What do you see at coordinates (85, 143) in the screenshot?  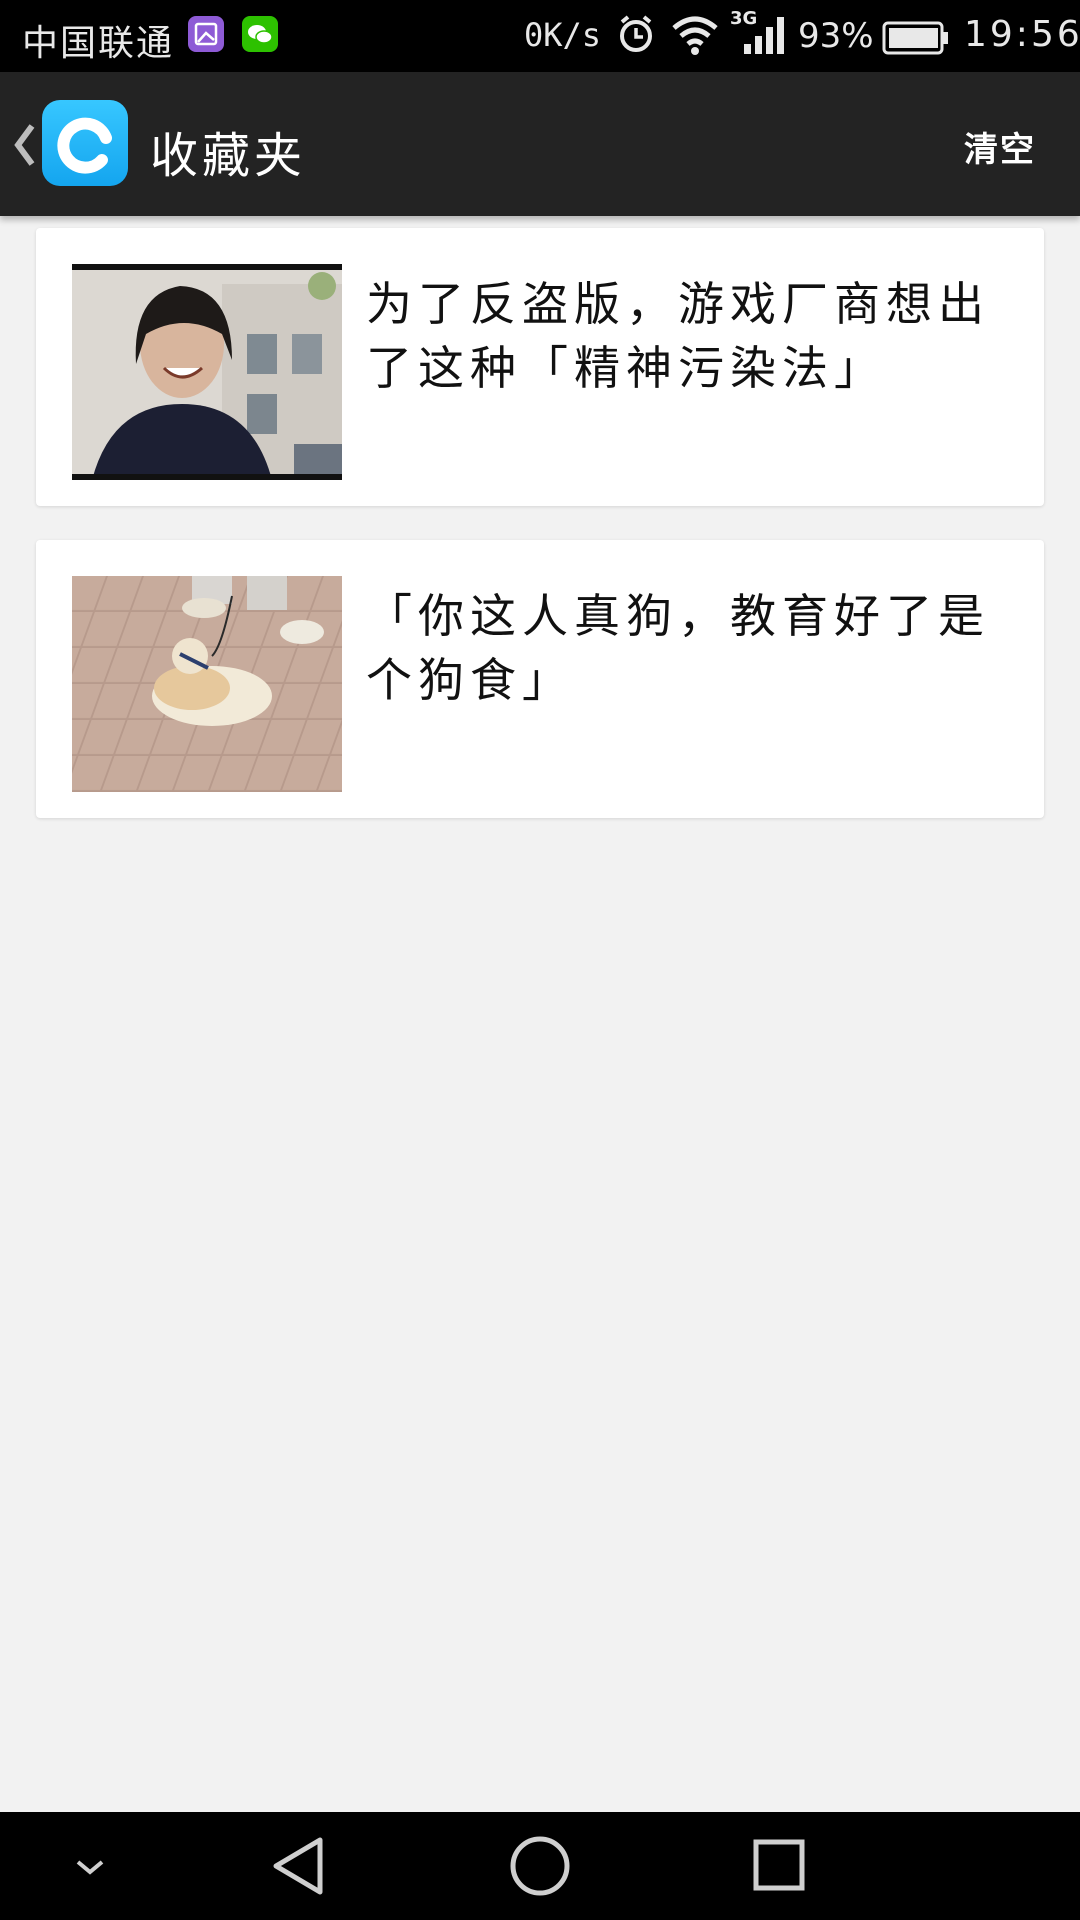 I see `app-logo-icon` at bounding box center [85, 143].